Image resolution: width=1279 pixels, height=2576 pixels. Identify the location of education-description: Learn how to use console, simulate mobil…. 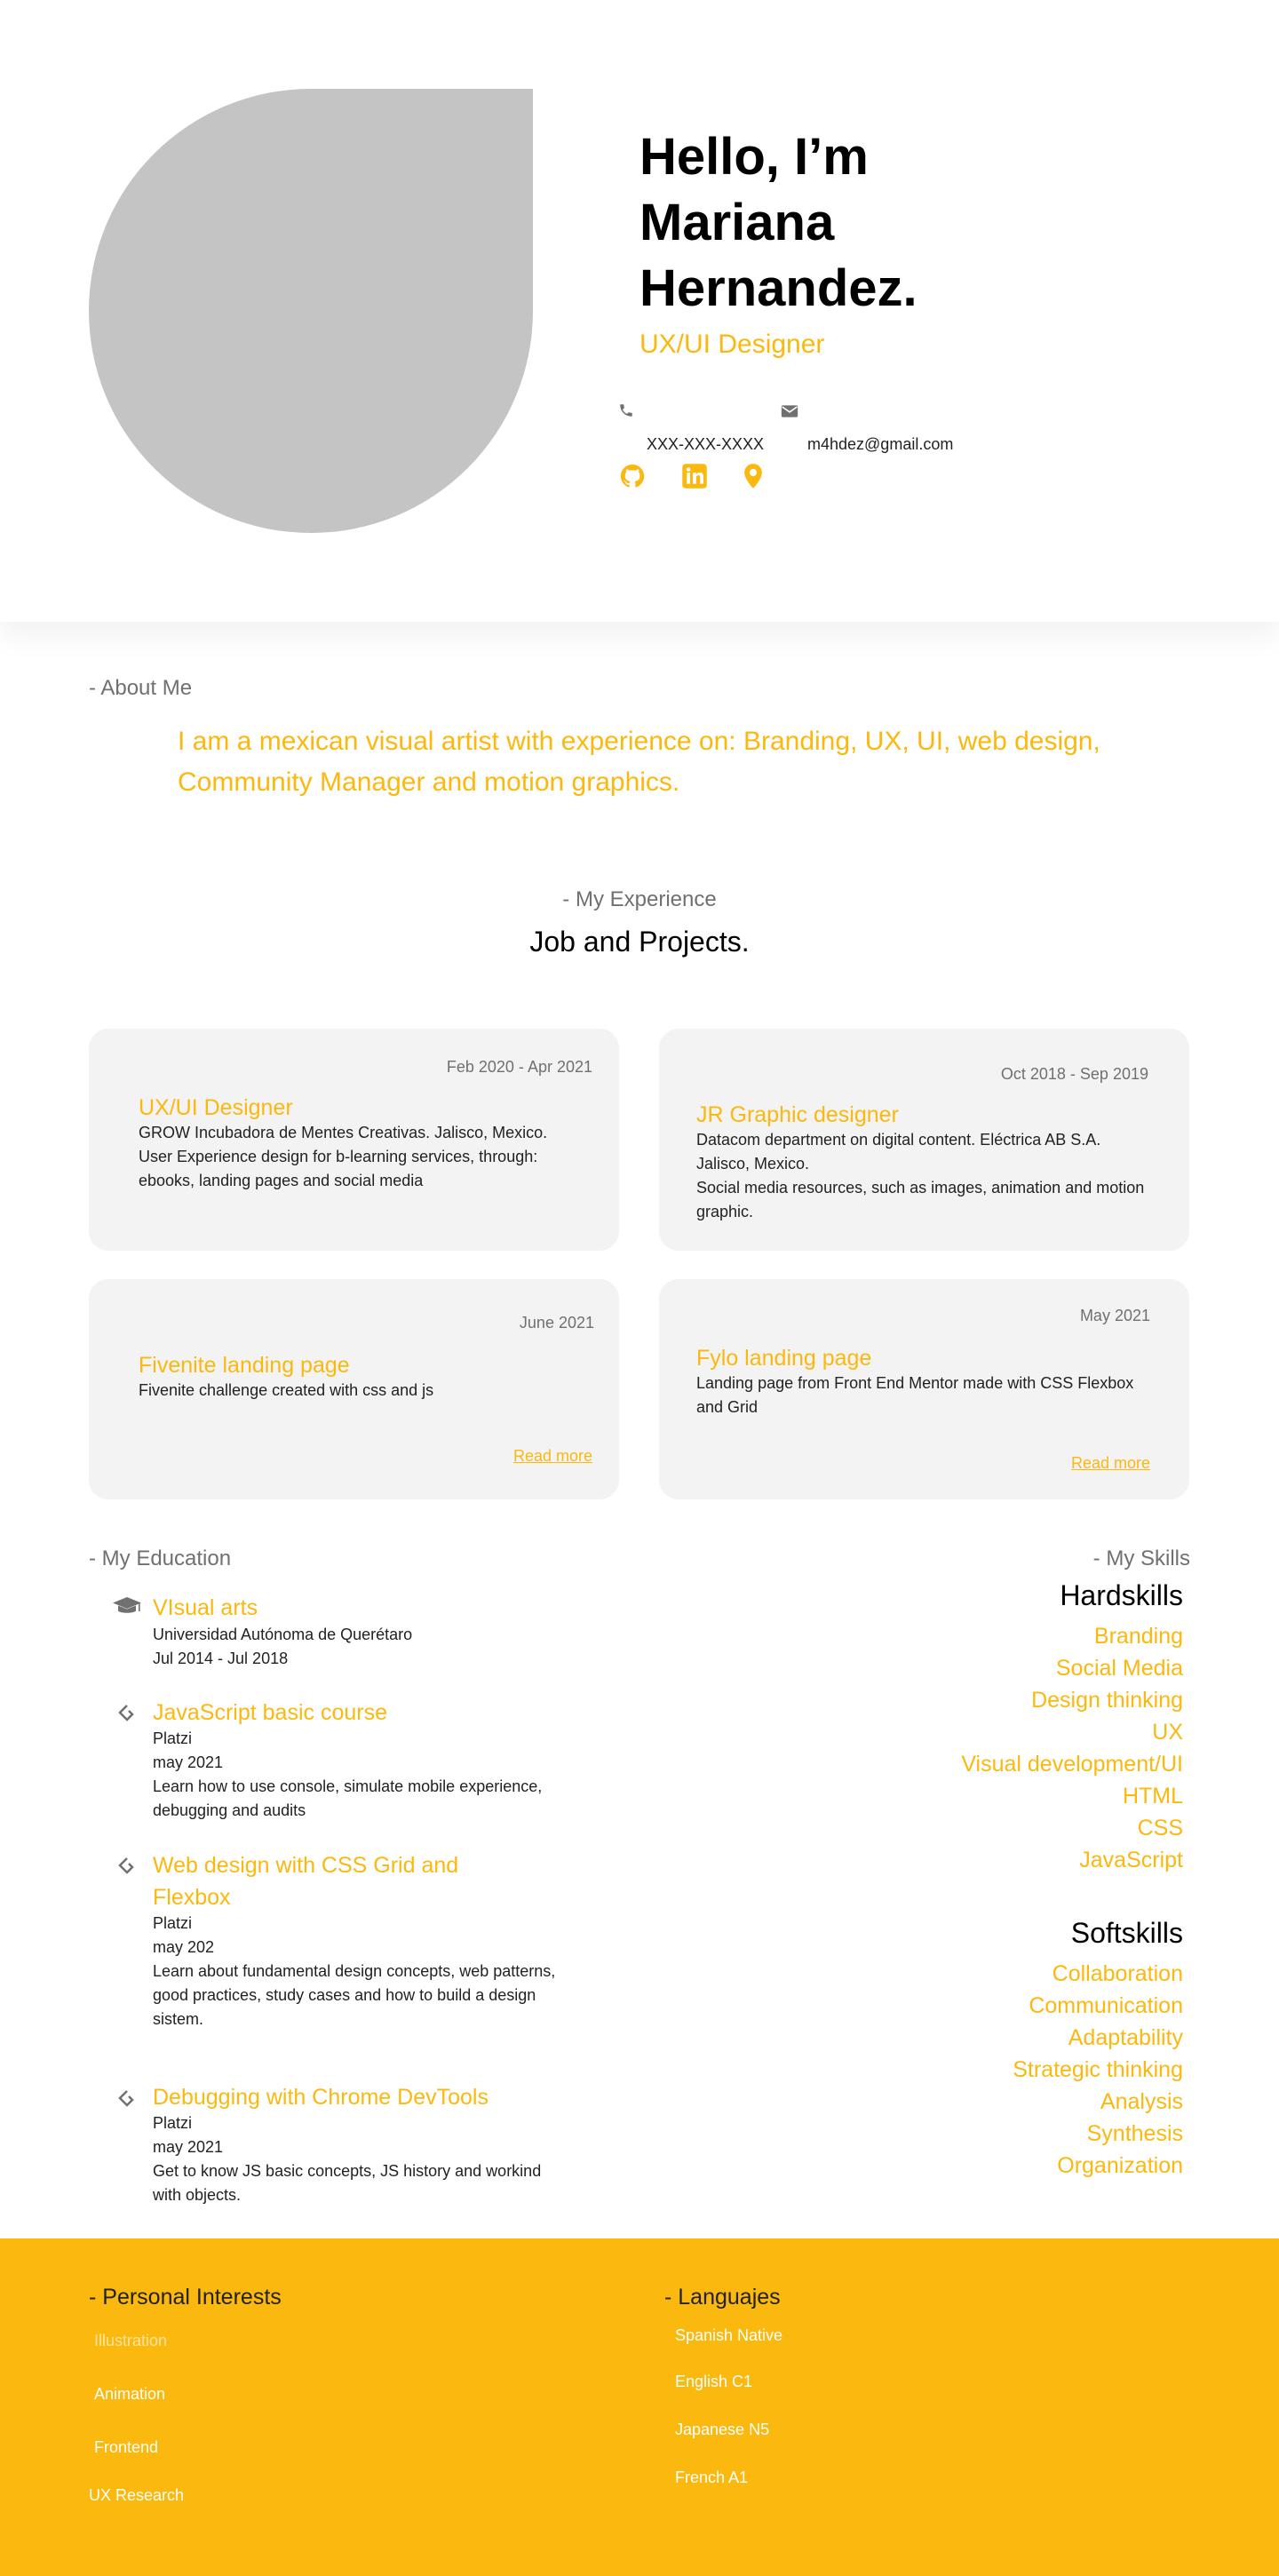
(348, 1798).